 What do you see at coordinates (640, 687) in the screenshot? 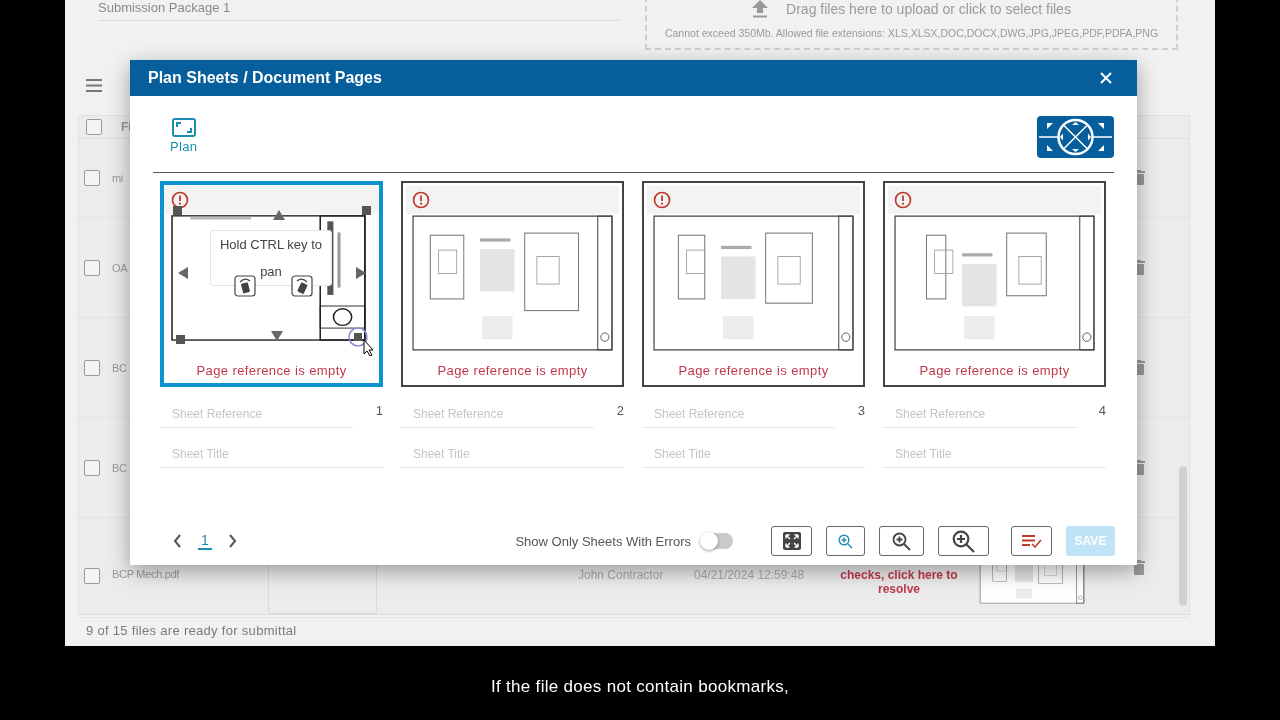
I see `video-subtitle: If the file does not contain bookmarks,` at bounding box center [640, 687].